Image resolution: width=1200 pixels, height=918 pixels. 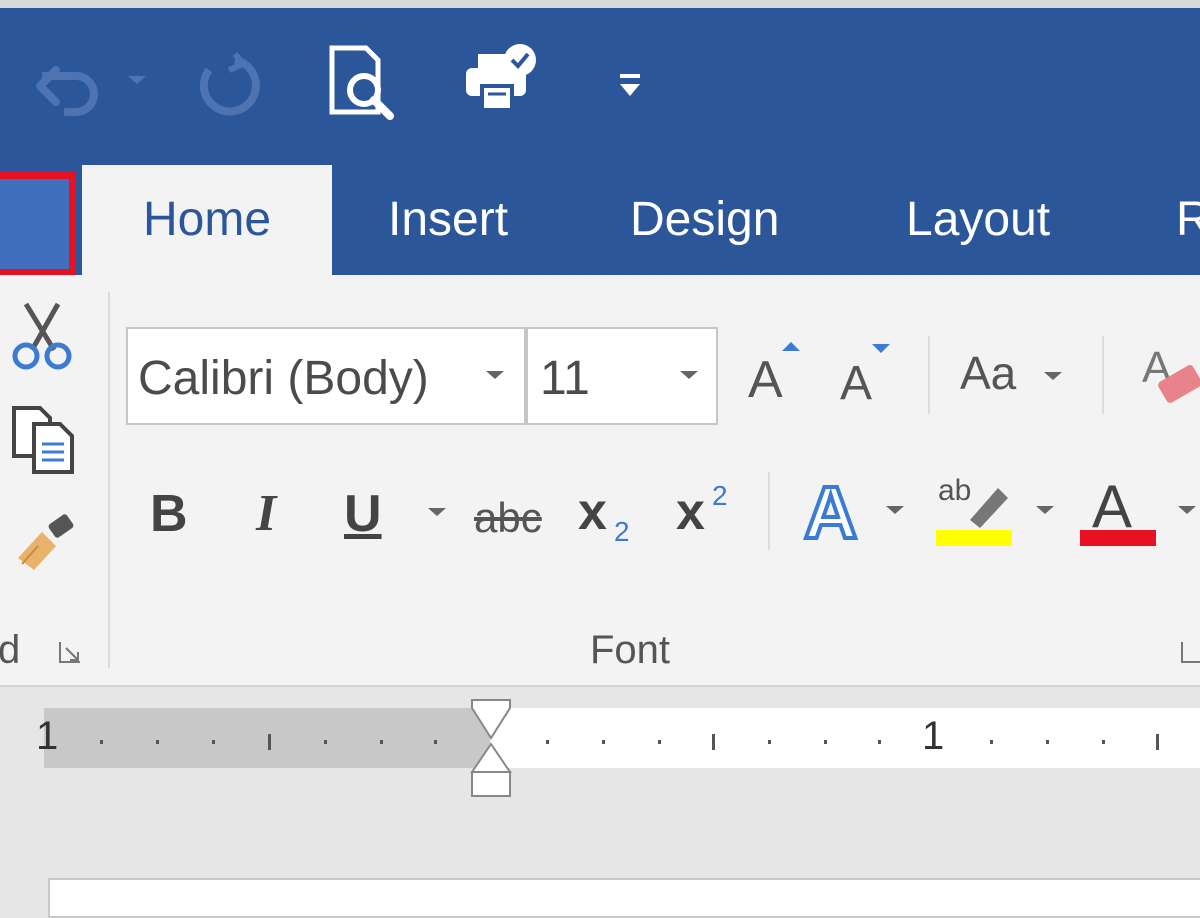 I want to click on window-top-edge, so click(x=600, y=4).